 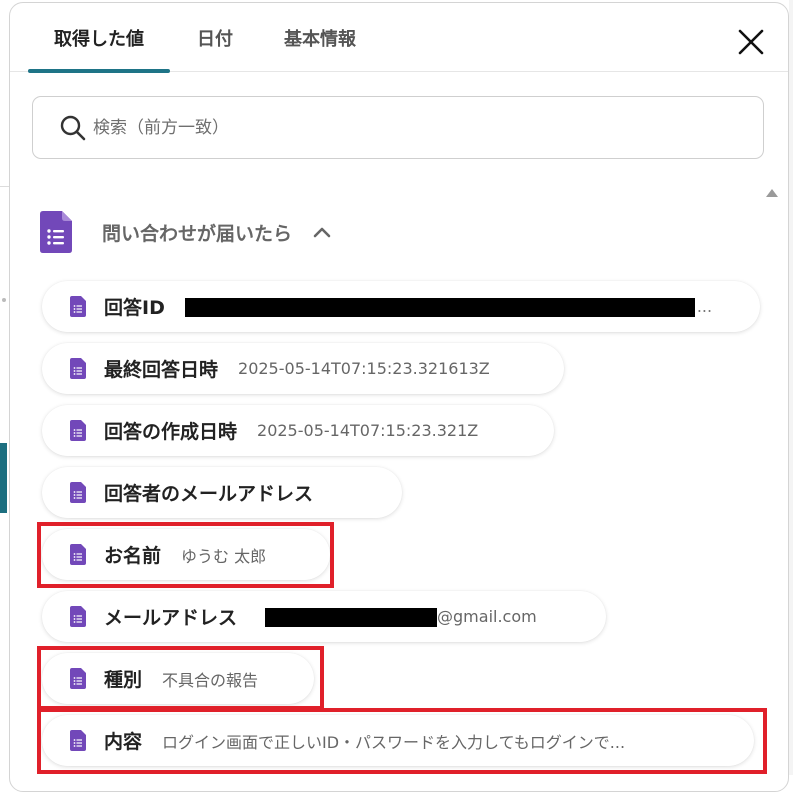 I want to click on scroll-up-arrow-icon, so click(x=772, y=193).